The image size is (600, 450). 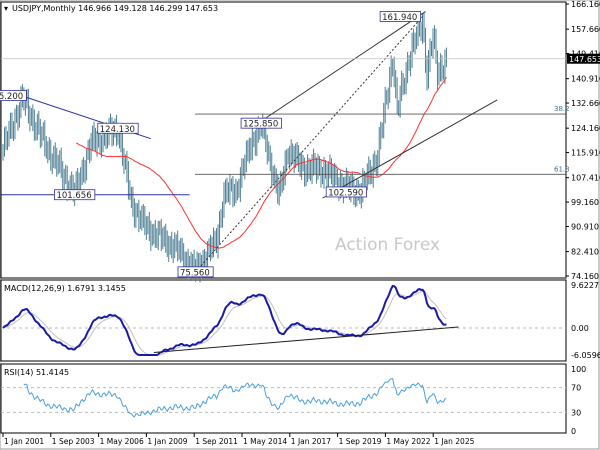 I want to click on price-label: 125.850, so click(x=260, y=125).